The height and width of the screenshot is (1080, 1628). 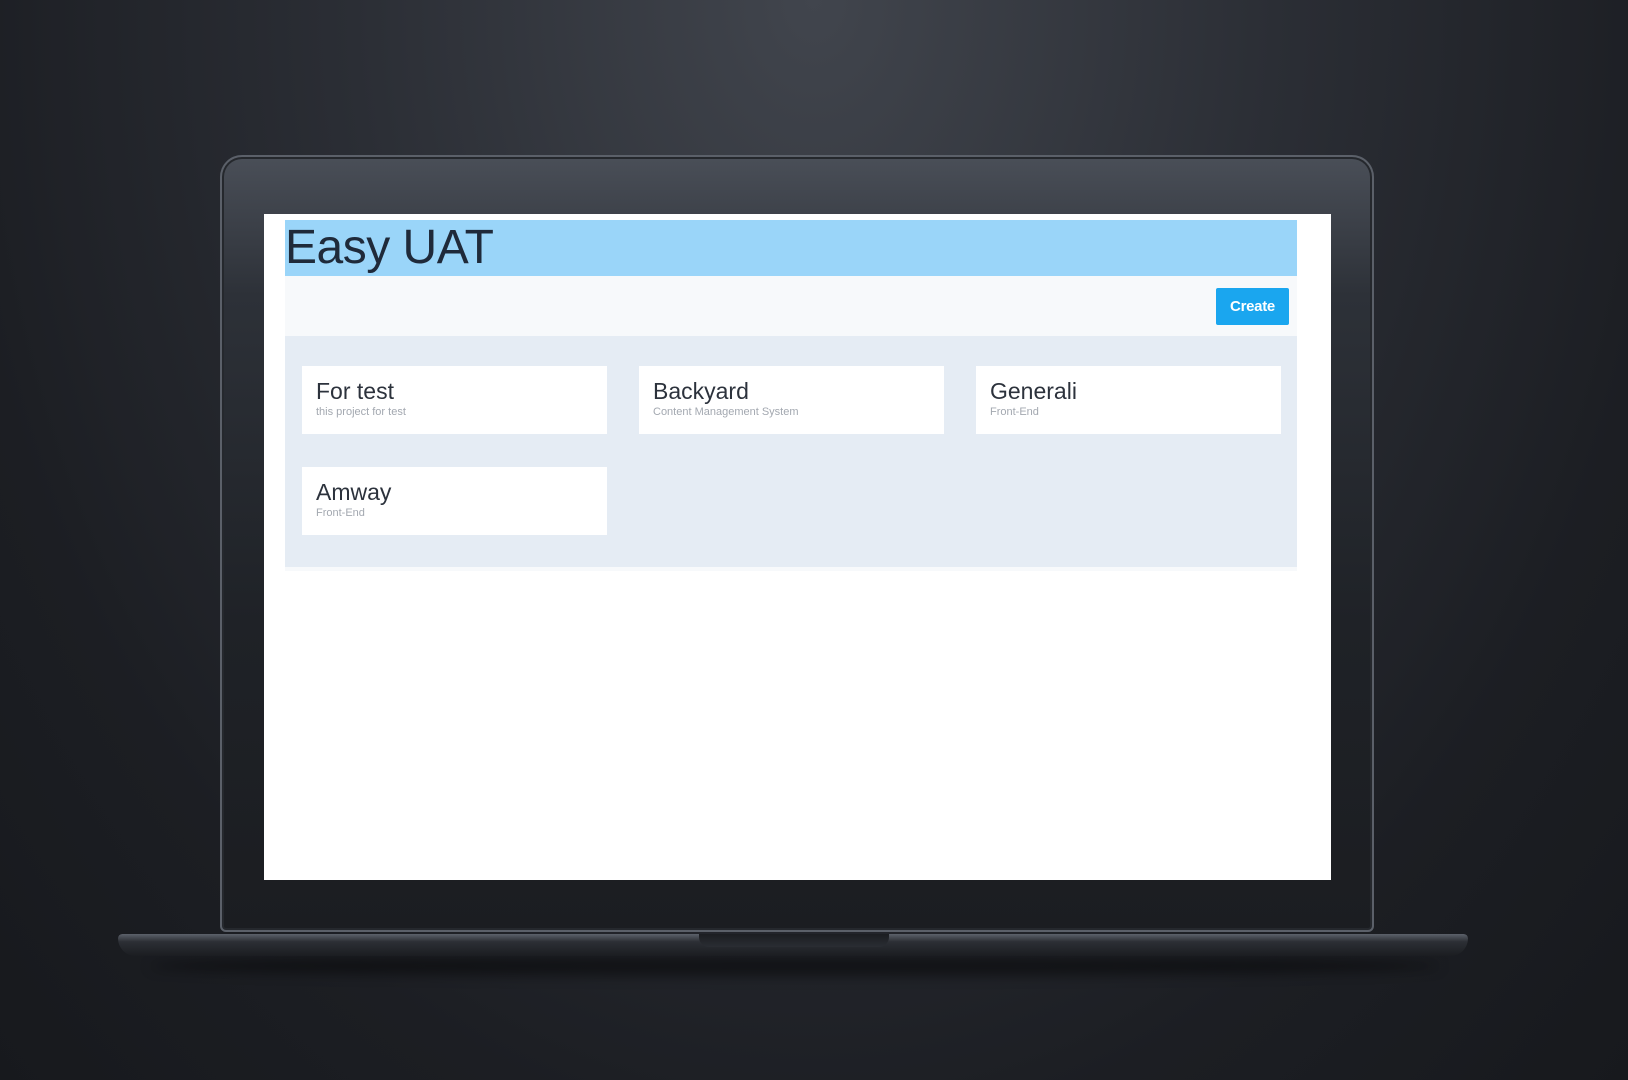 I want to click on project-name: Amway, so click(x=354, y=492).